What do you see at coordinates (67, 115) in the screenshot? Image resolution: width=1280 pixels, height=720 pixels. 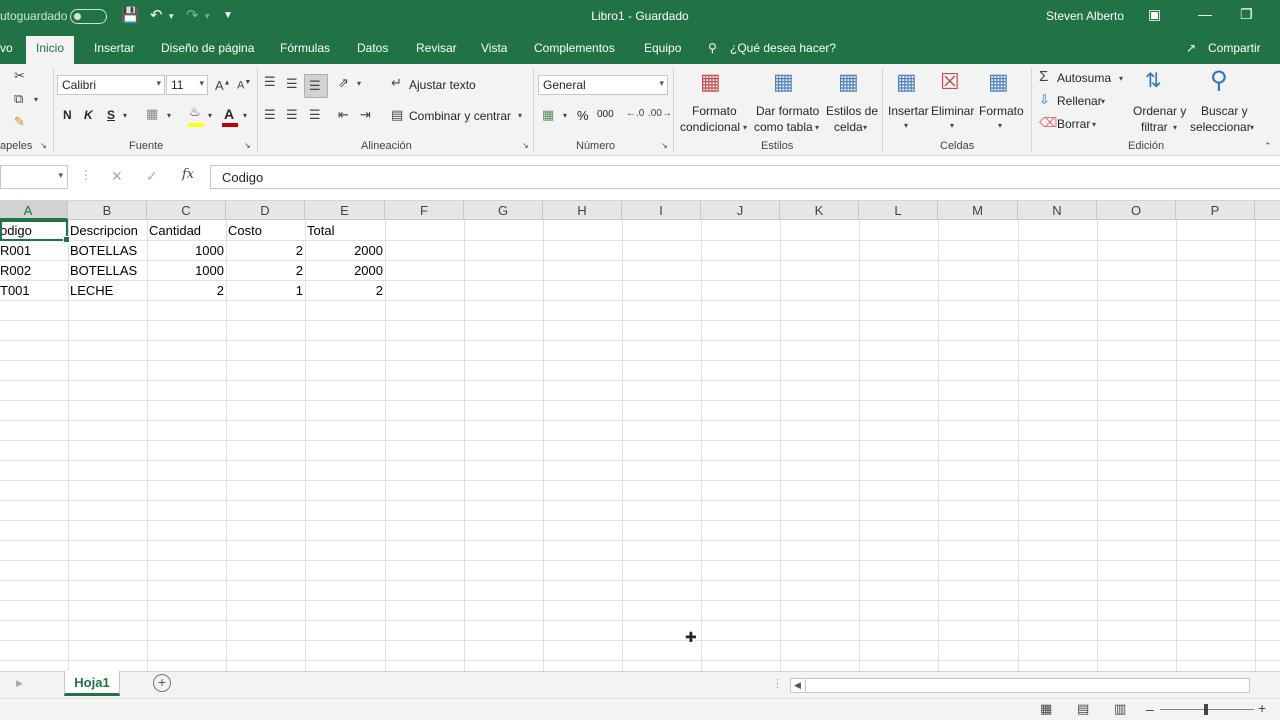 I see `bold-button: N` at bounding box center [67, 115].